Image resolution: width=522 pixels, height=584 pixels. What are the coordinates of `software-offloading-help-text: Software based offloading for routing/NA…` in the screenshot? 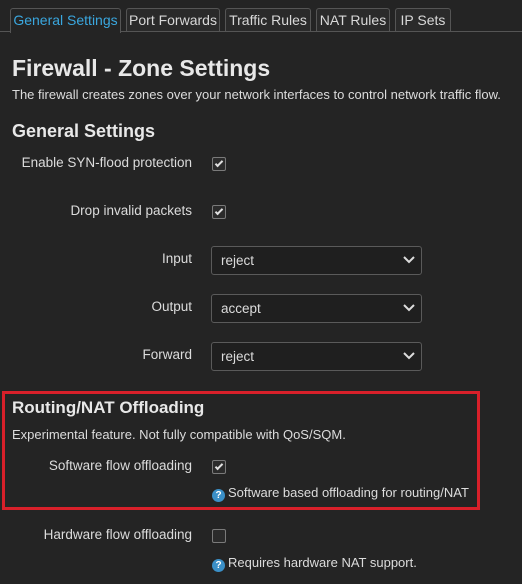 It's located at (348, 492).